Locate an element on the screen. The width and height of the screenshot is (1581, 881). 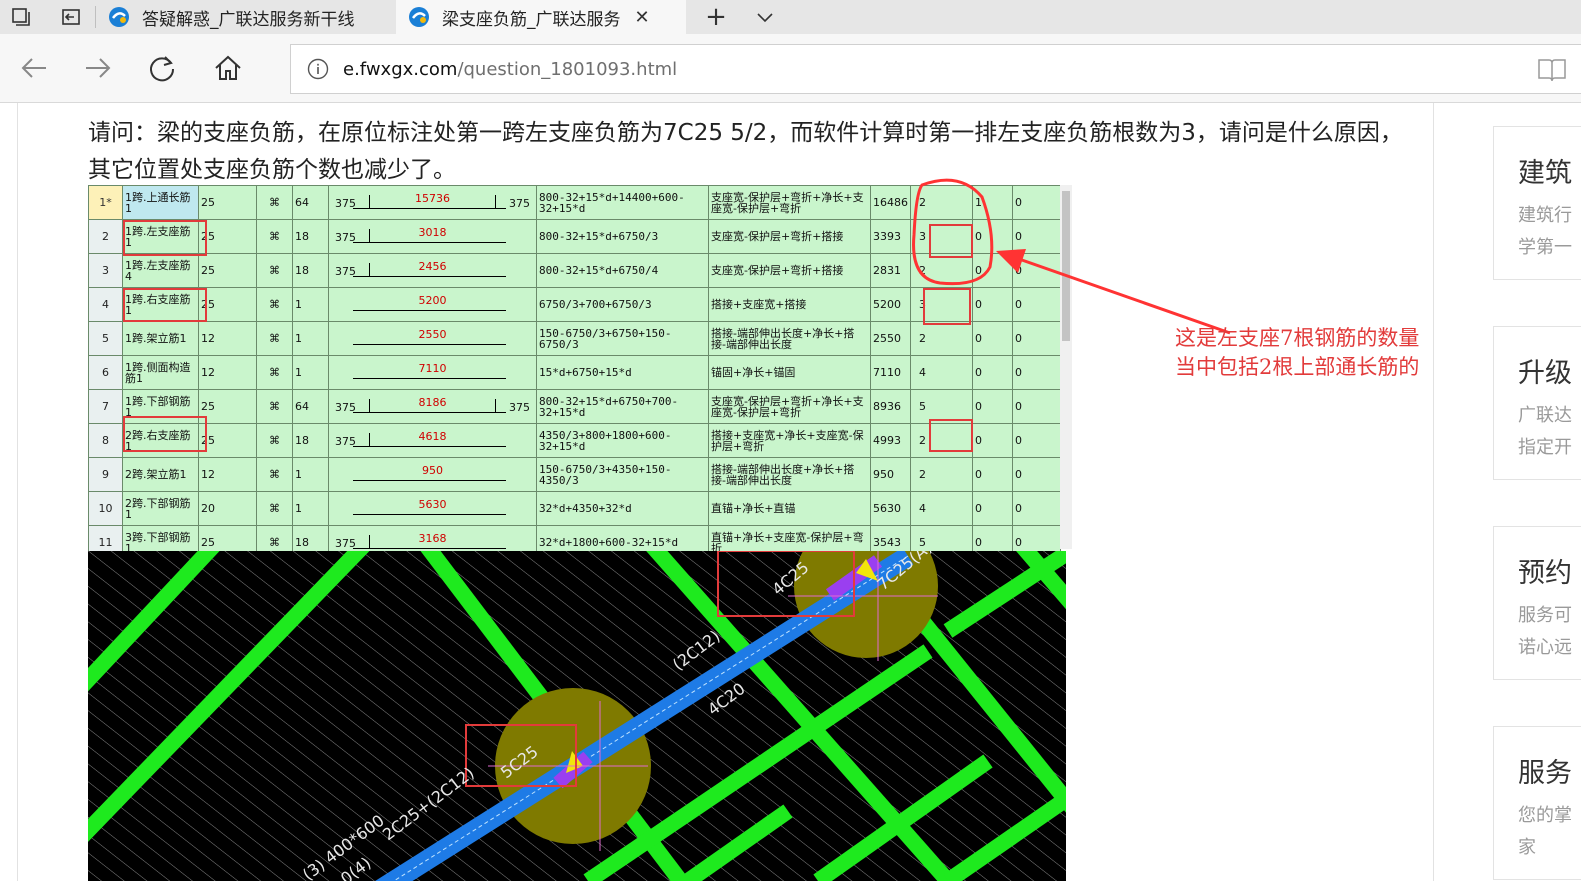
bar-name: 2跨.下部钢筋1 is located at coordinates (160, 508).